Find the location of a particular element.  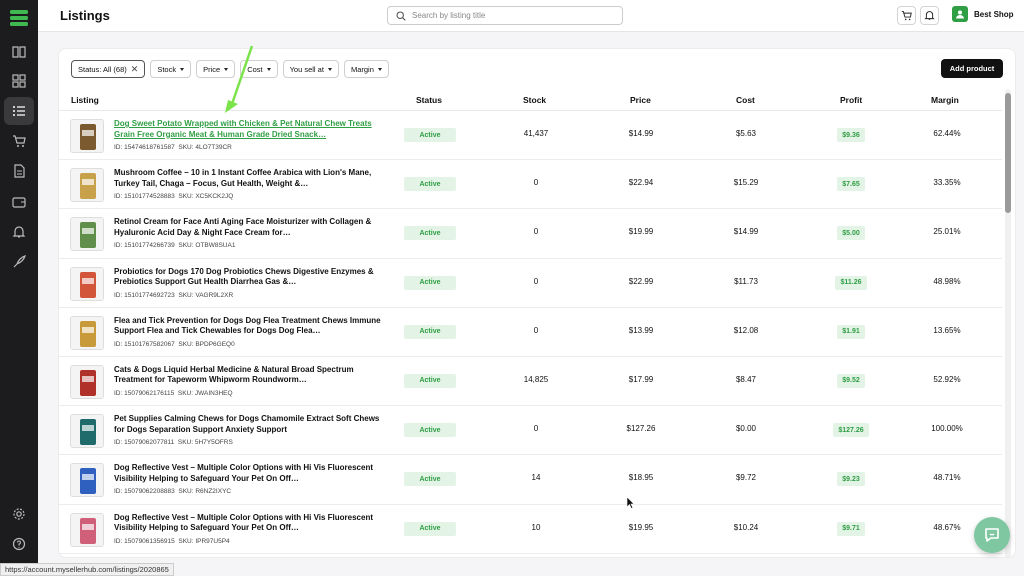

sidebar-item-documents is located at coordinates (19, 171).